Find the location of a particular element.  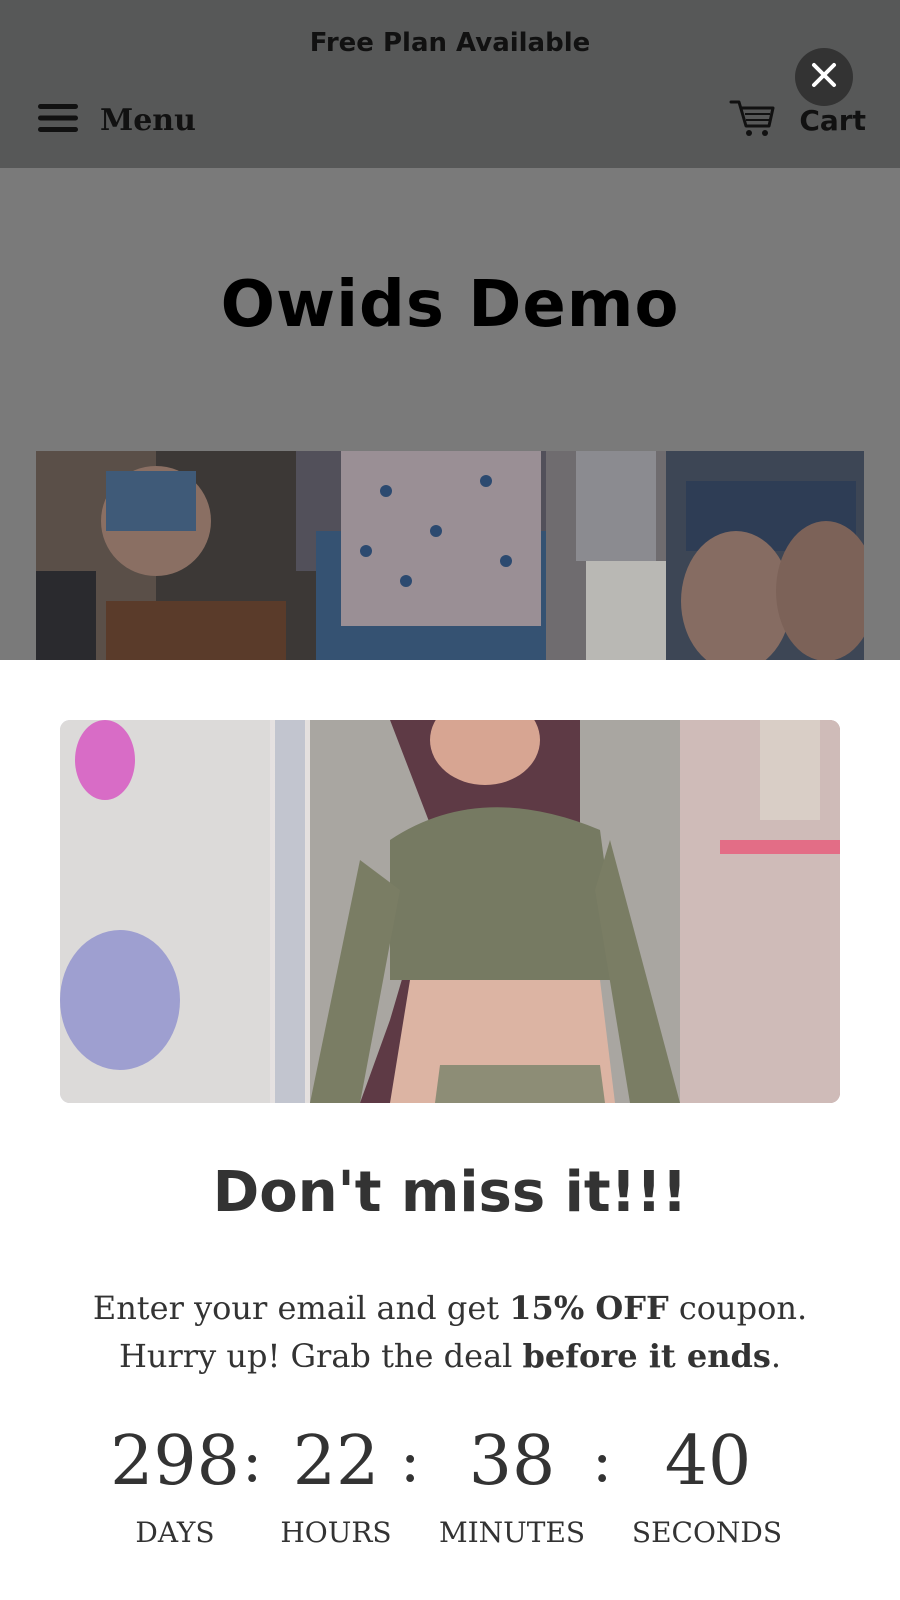

cart-label: Cart is located at coordinates (832, 120).